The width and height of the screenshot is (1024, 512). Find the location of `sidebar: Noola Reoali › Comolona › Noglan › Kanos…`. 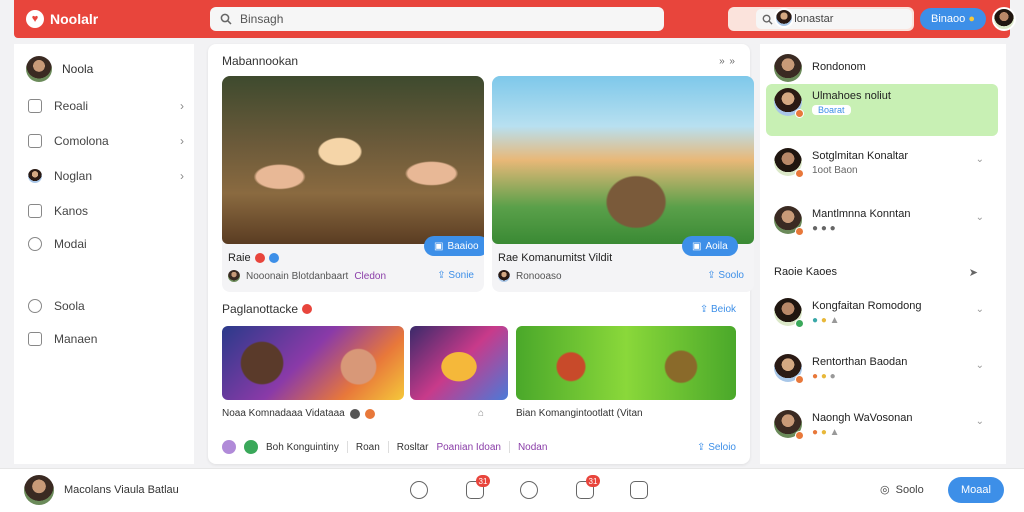

sidebar: Noola Reoali › Comolona › Noglan › Kanos… is located at coordinates (104, 254).